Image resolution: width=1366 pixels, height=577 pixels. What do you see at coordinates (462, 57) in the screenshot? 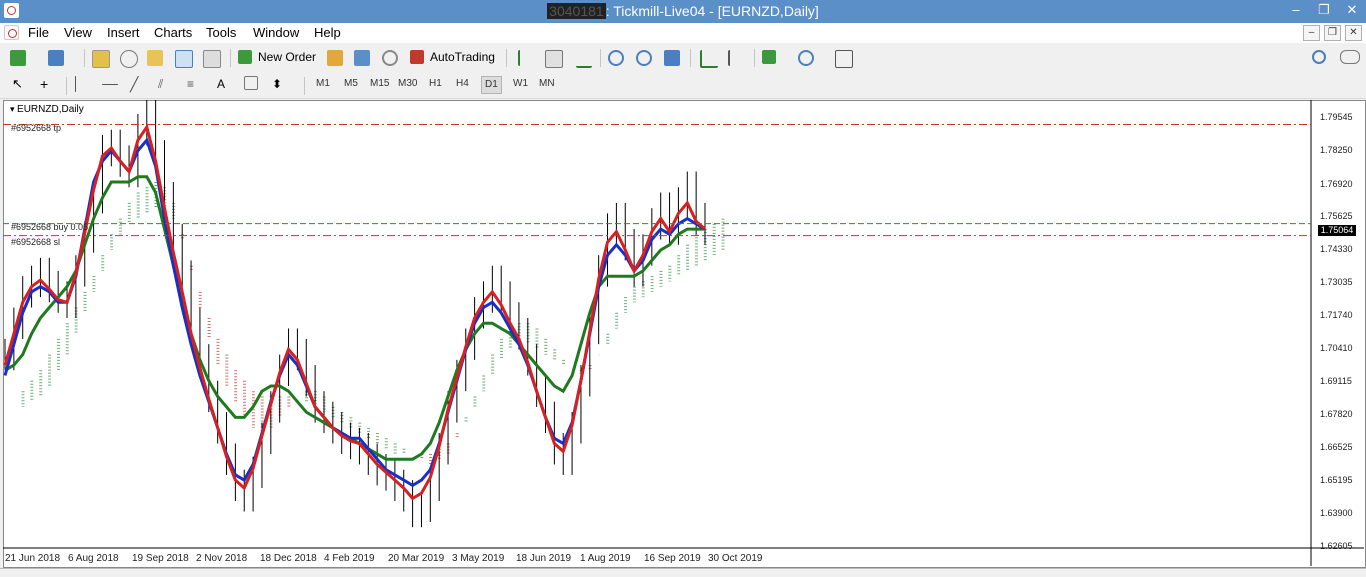
I see `autotrading-button: AutoTrading` at bounding box center [462, 57].